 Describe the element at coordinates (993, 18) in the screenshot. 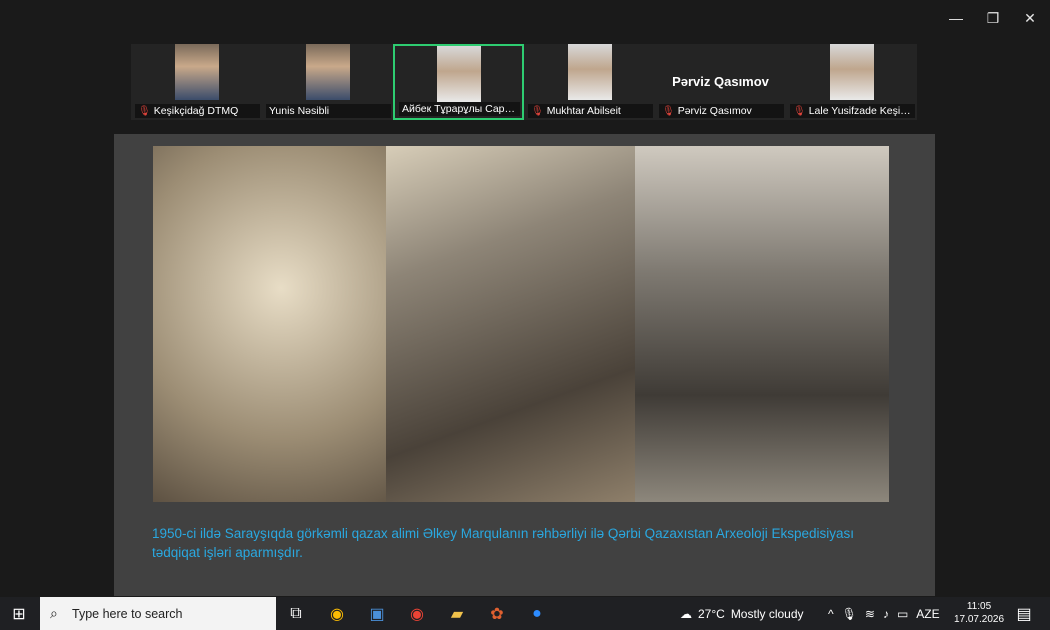

I see `restore-button: ❐` at that location.